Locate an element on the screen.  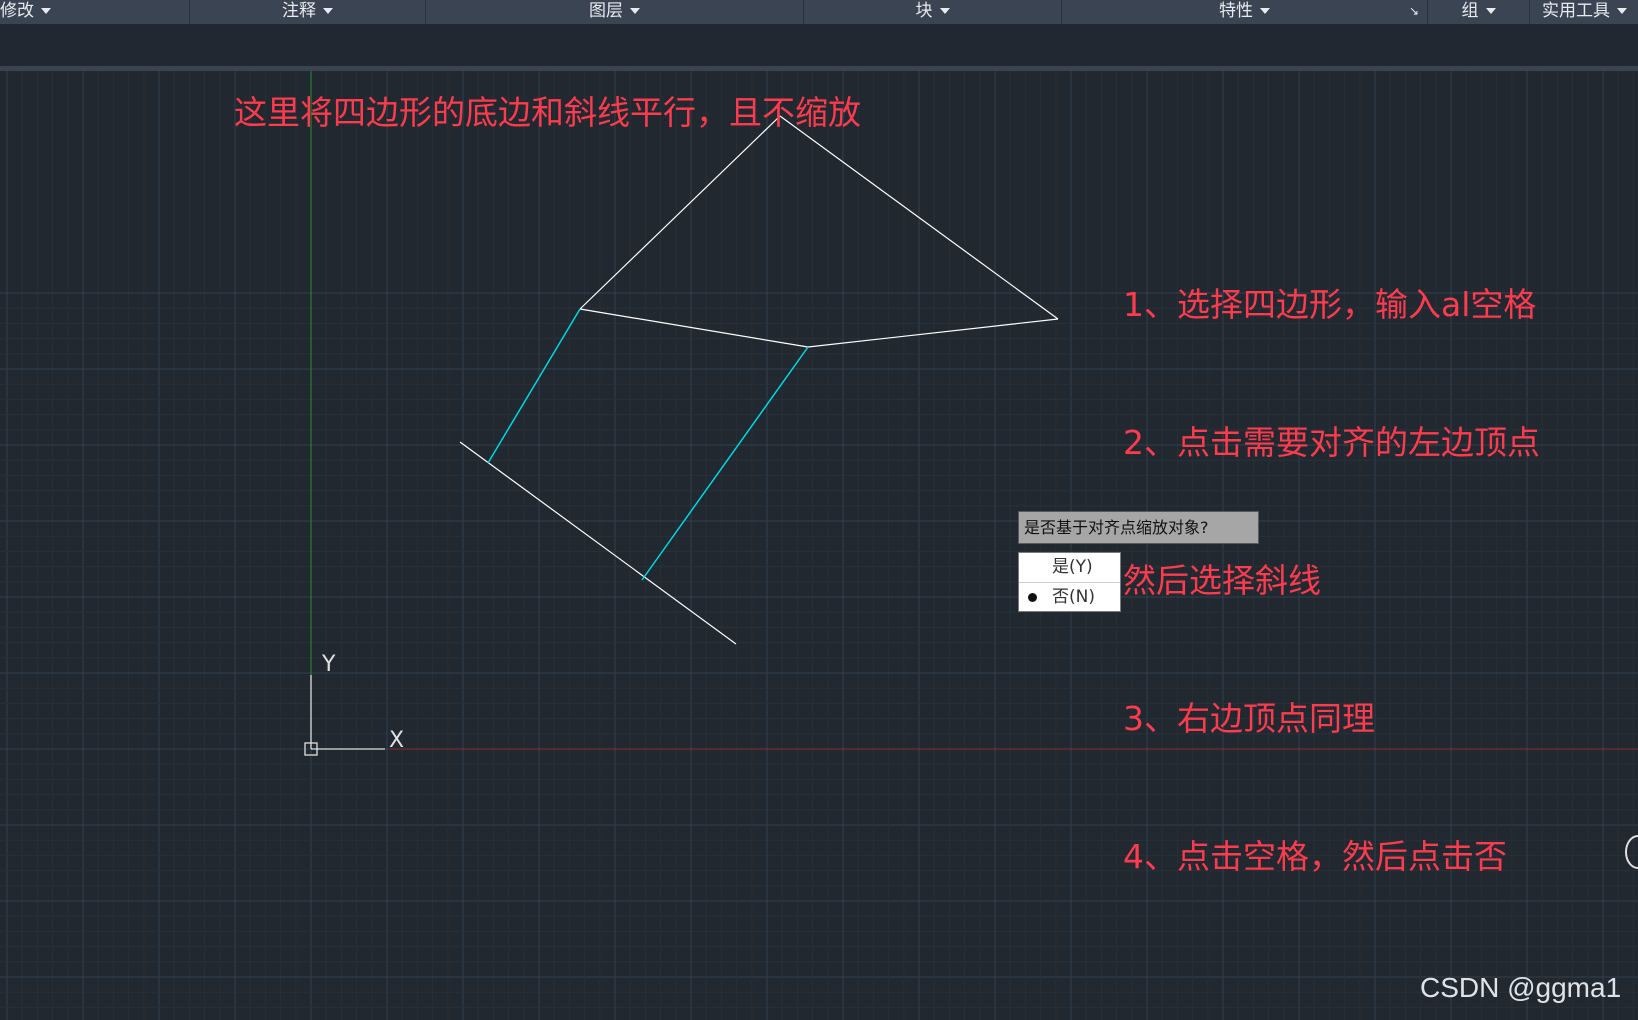
dynamic-input-prompt: 是否基于对齐点缩放对象? is located at coordinates (1138, 527).